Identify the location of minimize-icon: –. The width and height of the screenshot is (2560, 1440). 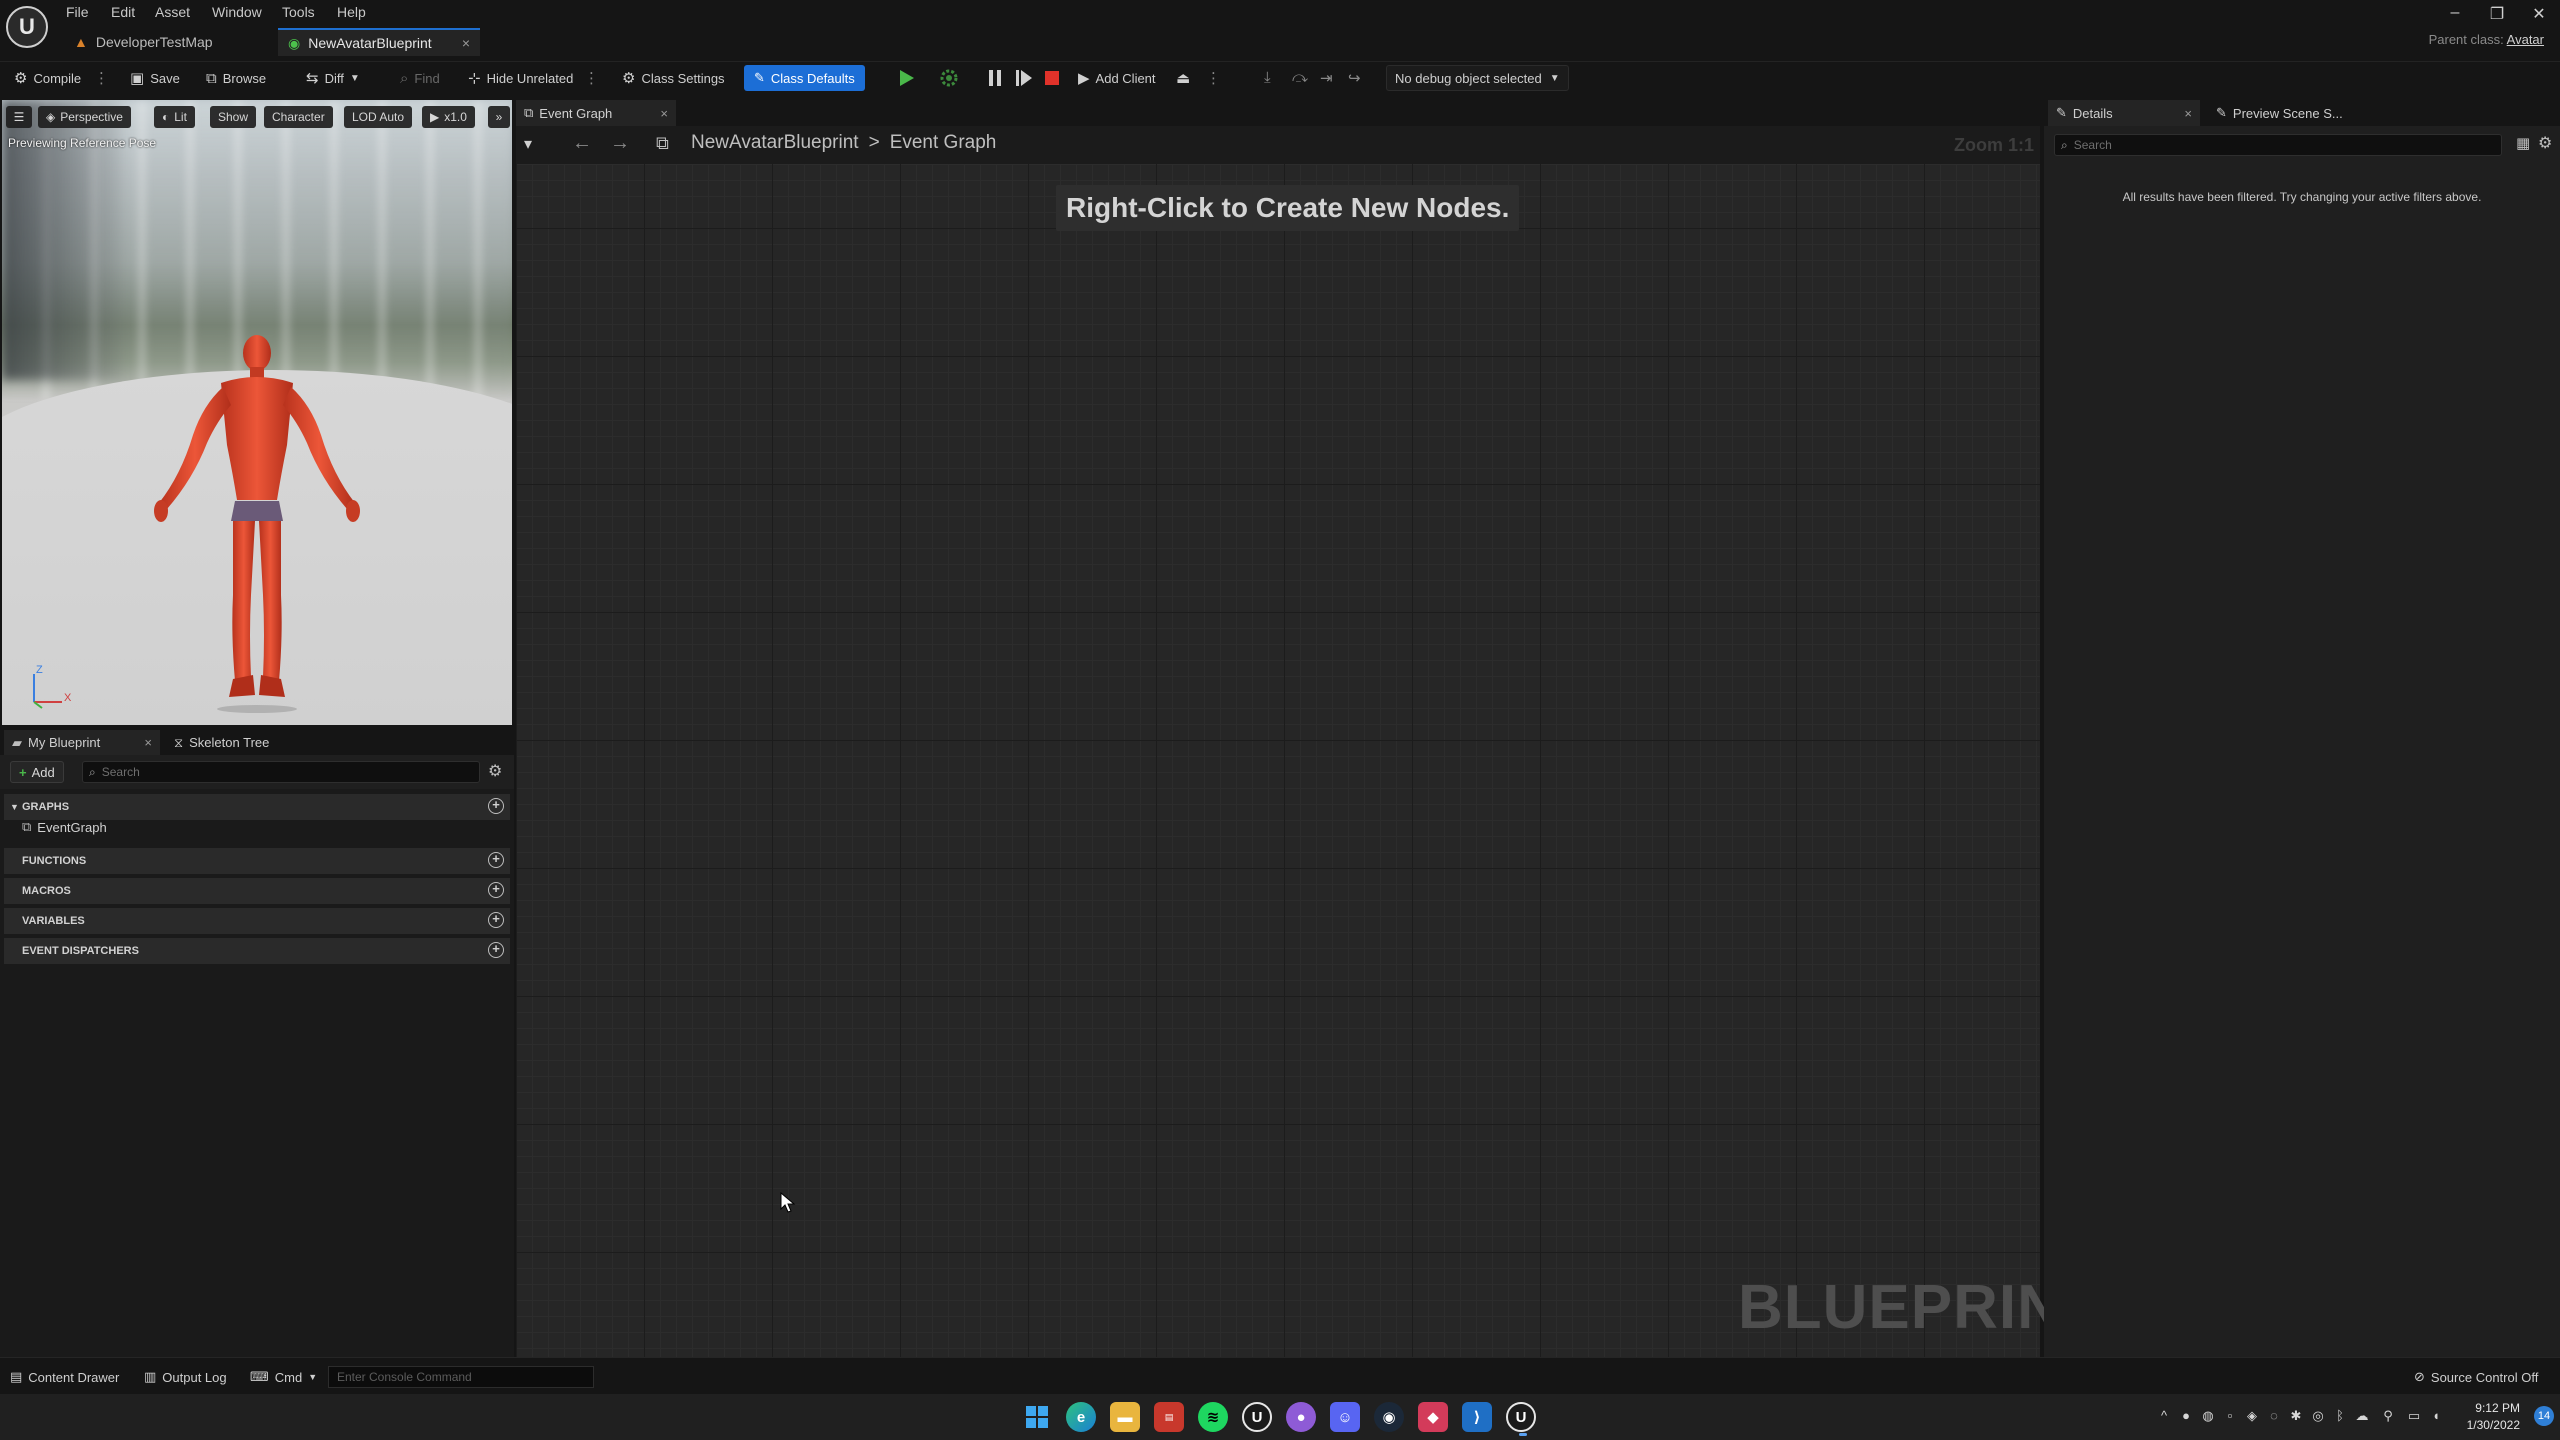
(2455, 13).